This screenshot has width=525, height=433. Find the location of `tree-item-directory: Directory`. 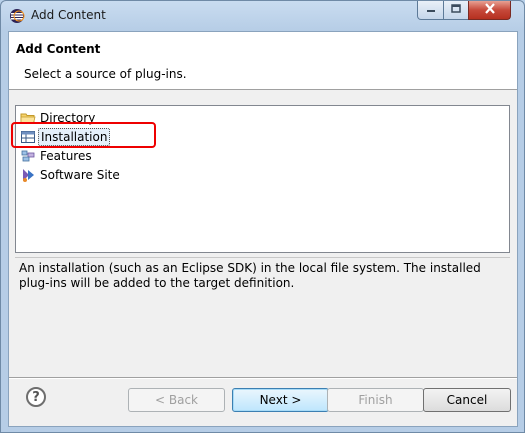

tree-item-directory: Directory is located at coordinates (58, 118).